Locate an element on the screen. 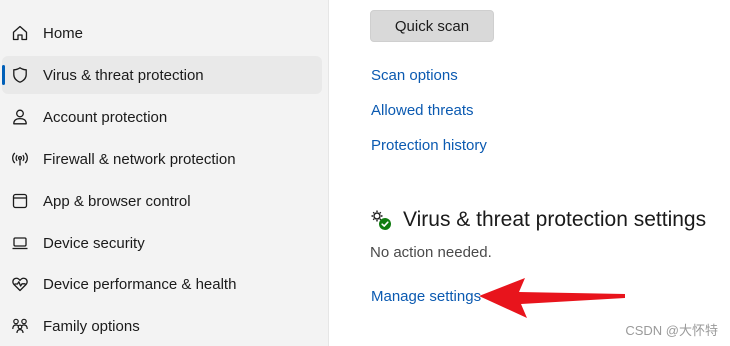 Image resolution: width=730 pixels, height=346 pixels. protection-history-link: Protection history is located at coordinates (429, 145).